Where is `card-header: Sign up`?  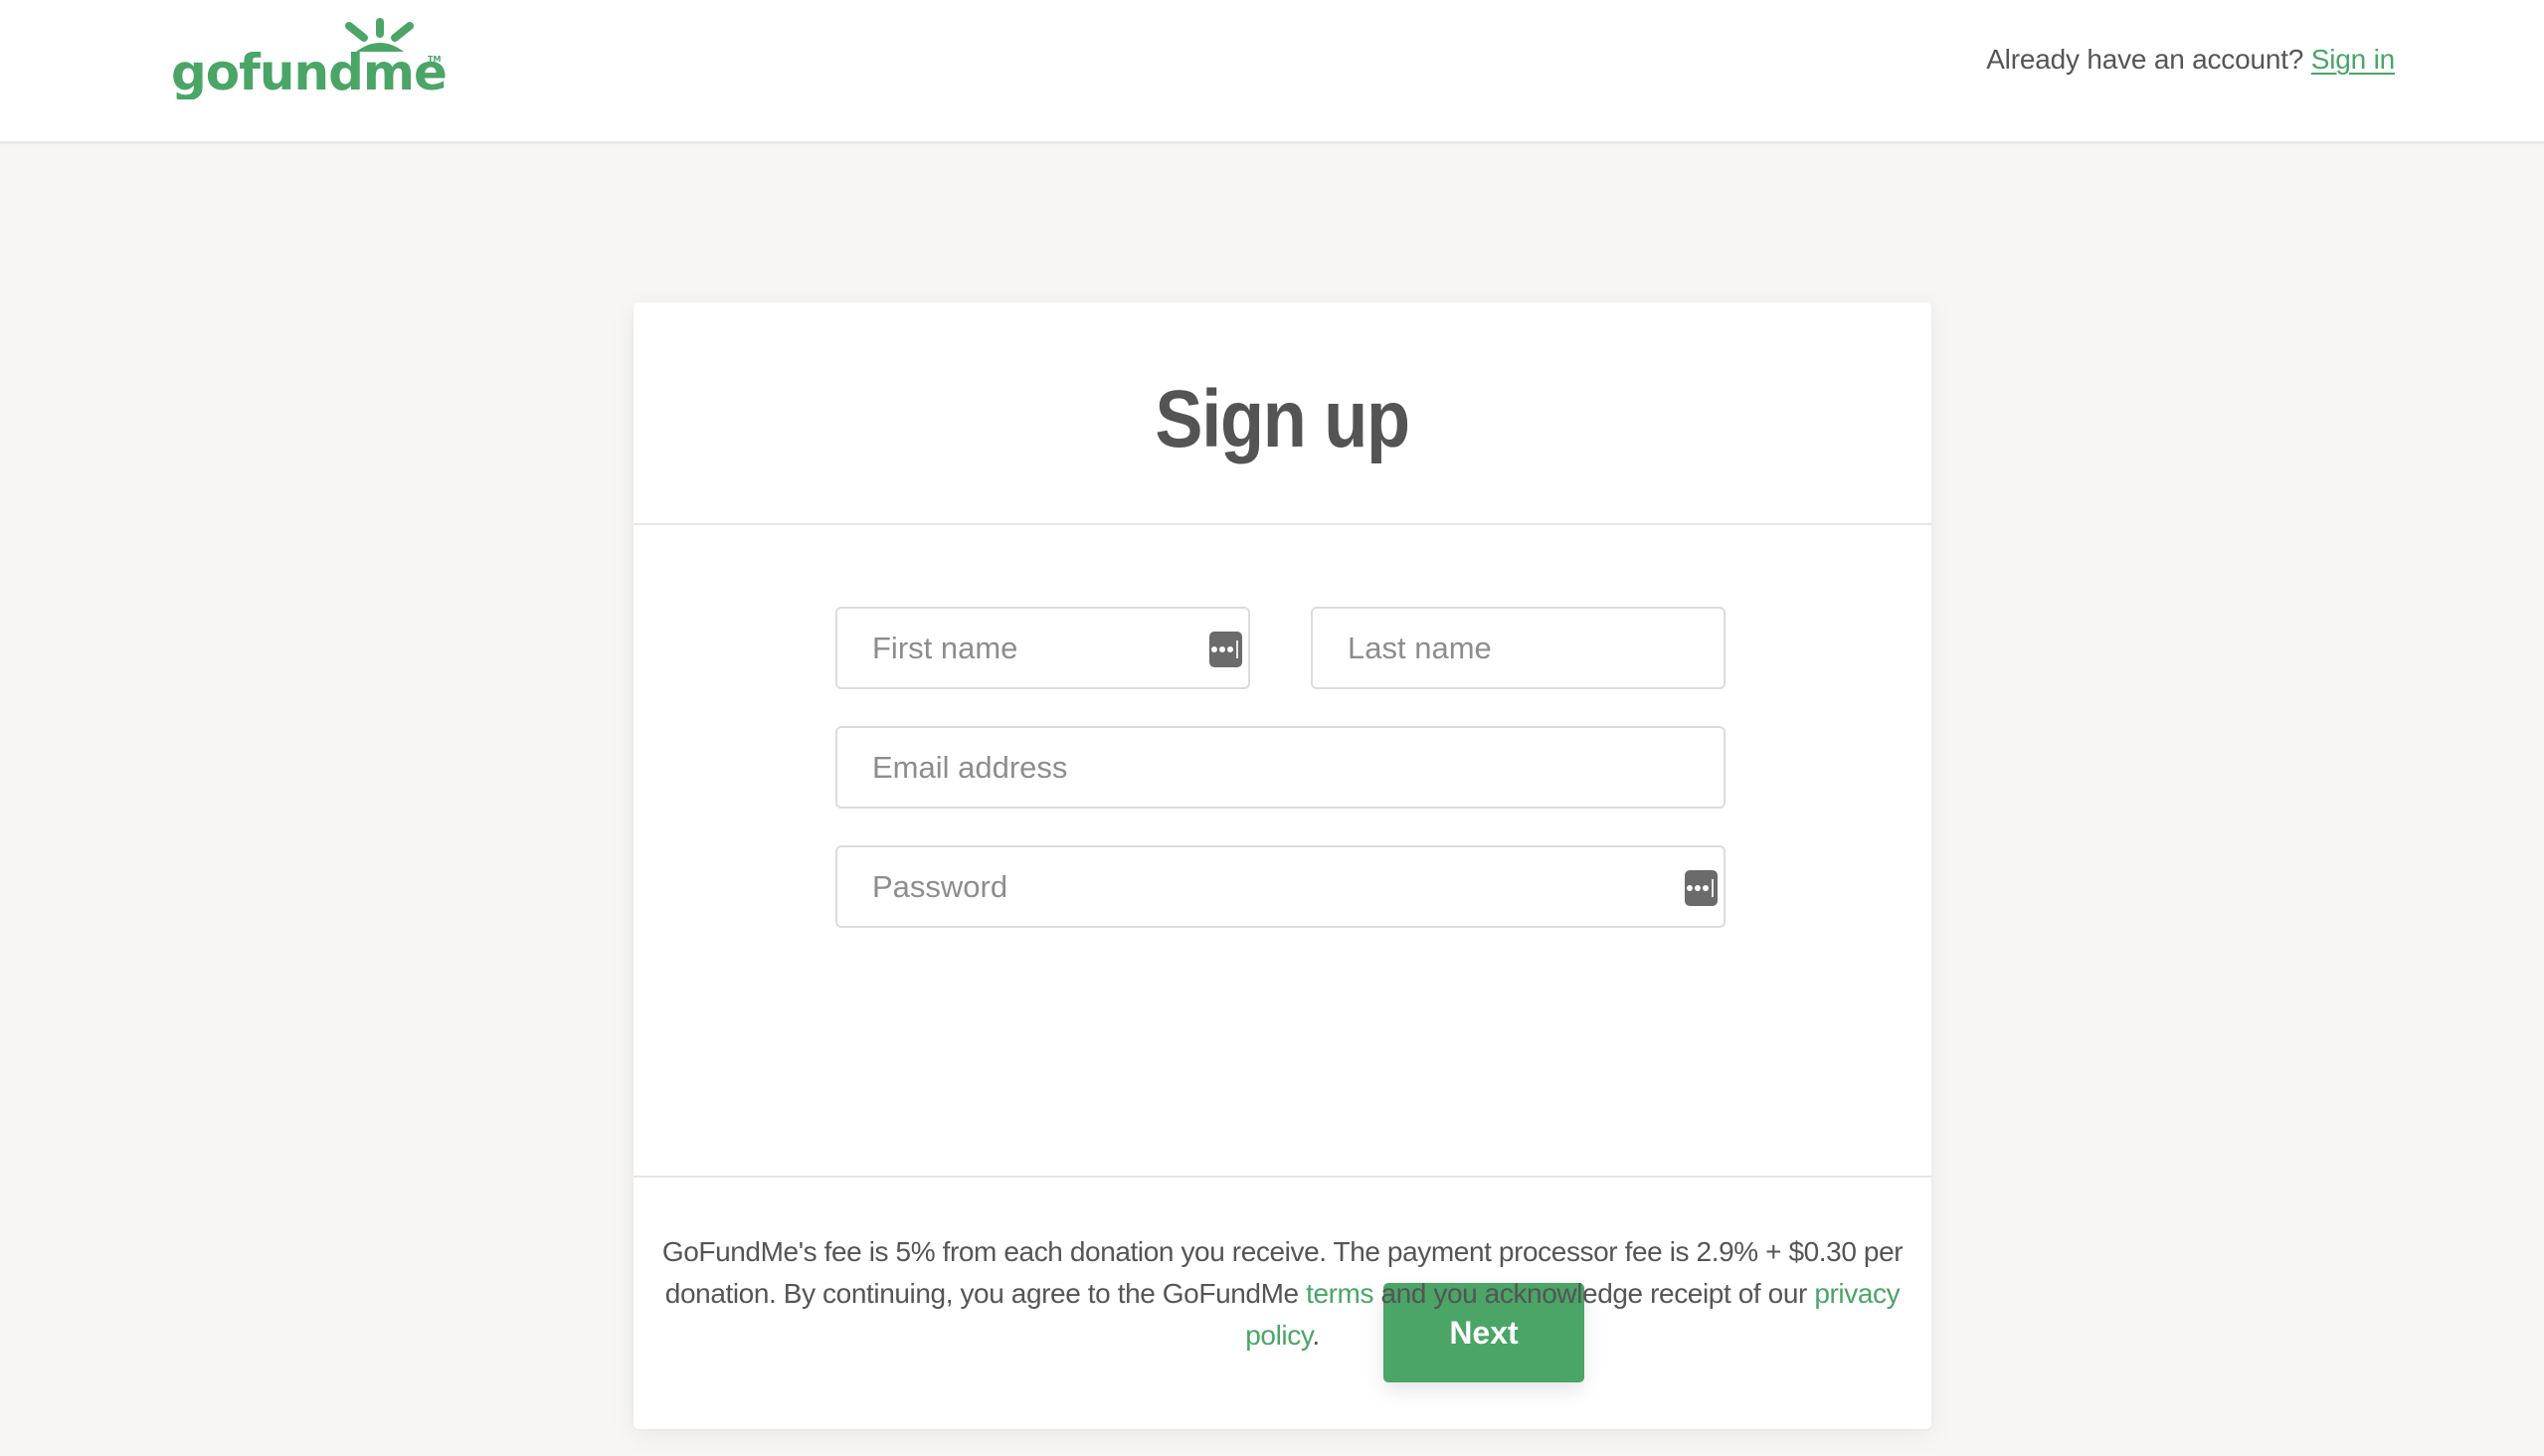 card-header: Sign up is located at coordinates (1282, 413).